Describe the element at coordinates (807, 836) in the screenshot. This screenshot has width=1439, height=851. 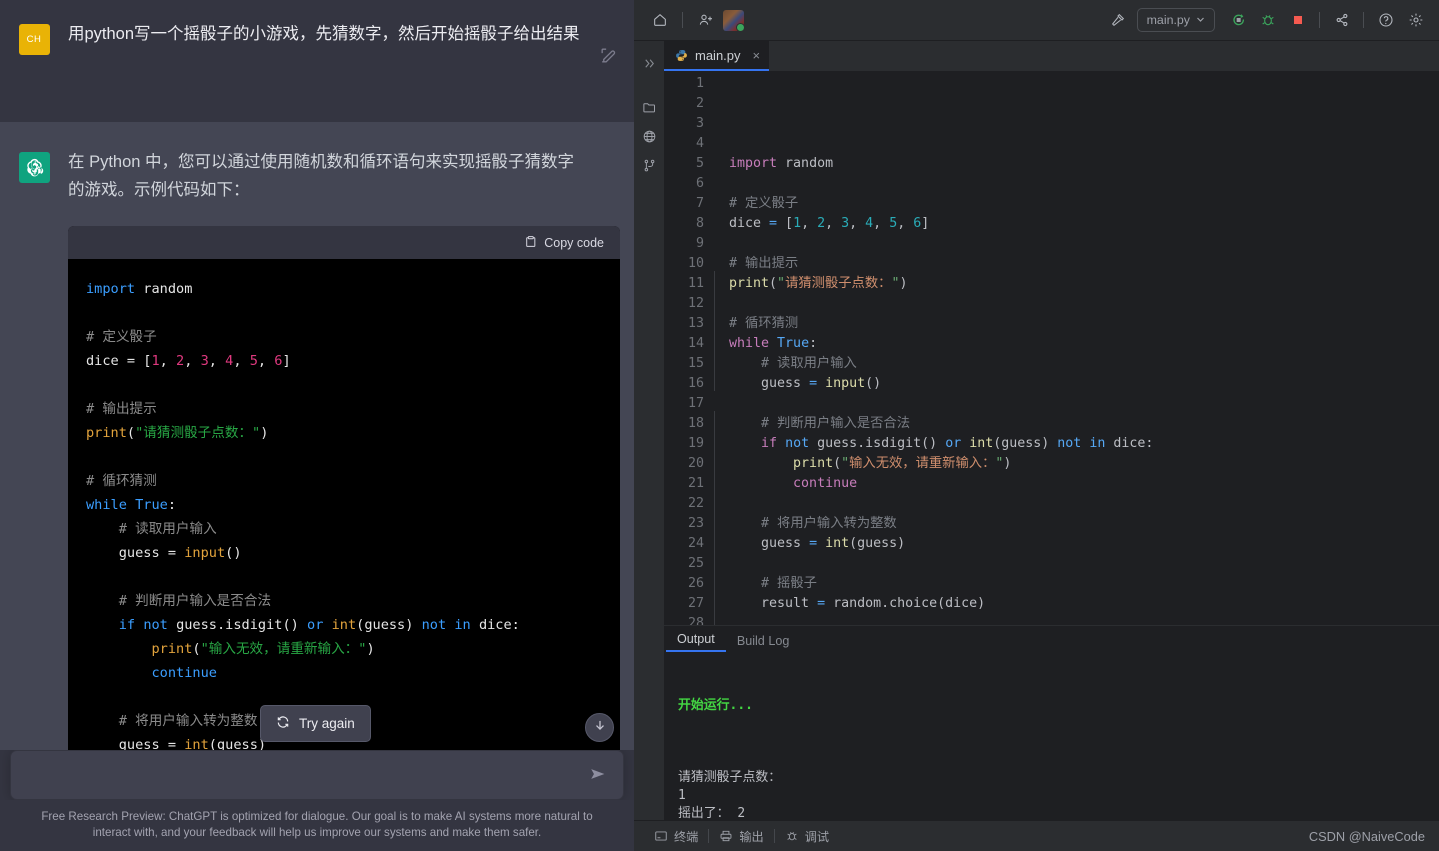
I see `status-debug: 调试` at that location.